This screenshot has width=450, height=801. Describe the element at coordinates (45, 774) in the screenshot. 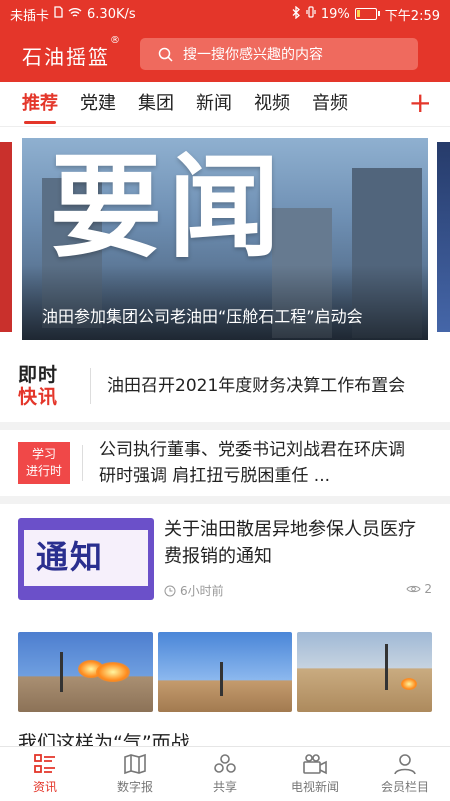

I see `nav-news: 资讯` at that location.